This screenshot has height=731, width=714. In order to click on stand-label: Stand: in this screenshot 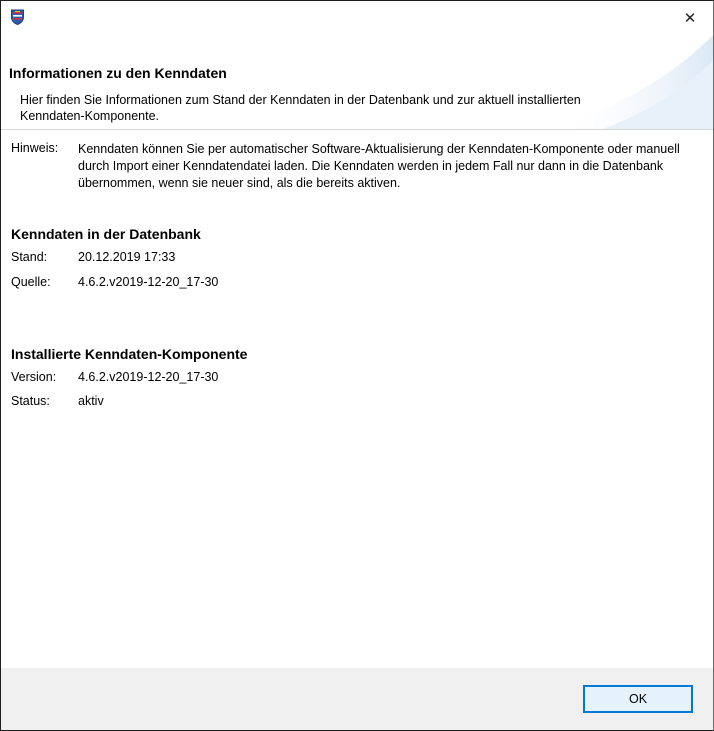, I will do `click(29, 257)`.